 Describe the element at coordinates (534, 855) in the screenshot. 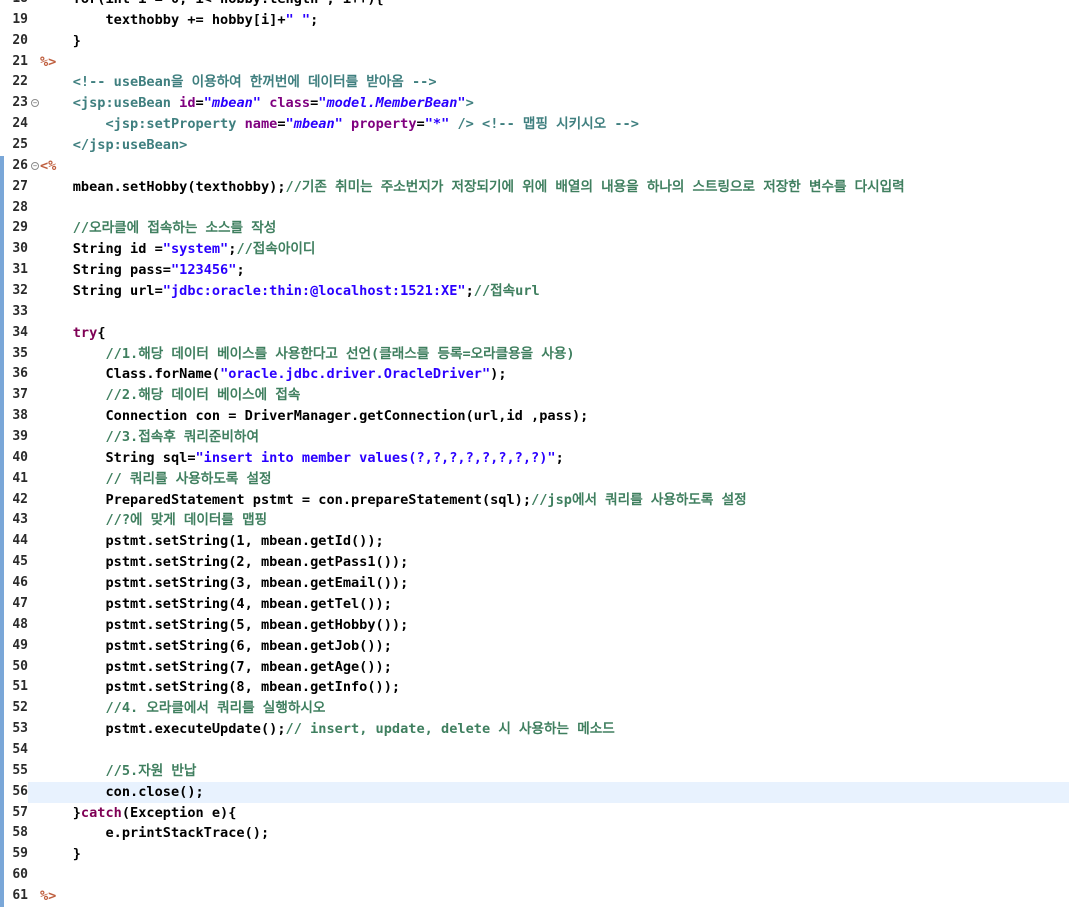

I see `code-line: 59 }` at that location.